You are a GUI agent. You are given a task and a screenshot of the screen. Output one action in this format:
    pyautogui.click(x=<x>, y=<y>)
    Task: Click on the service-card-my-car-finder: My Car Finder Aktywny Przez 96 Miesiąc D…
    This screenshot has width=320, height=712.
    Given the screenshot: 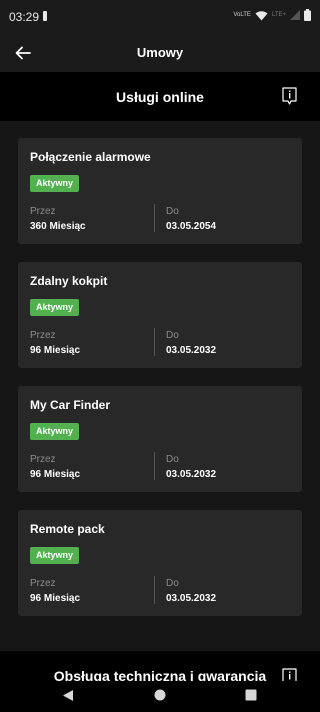 What is the action you would take?
    pyautogui.click(x=160, y=439)
    